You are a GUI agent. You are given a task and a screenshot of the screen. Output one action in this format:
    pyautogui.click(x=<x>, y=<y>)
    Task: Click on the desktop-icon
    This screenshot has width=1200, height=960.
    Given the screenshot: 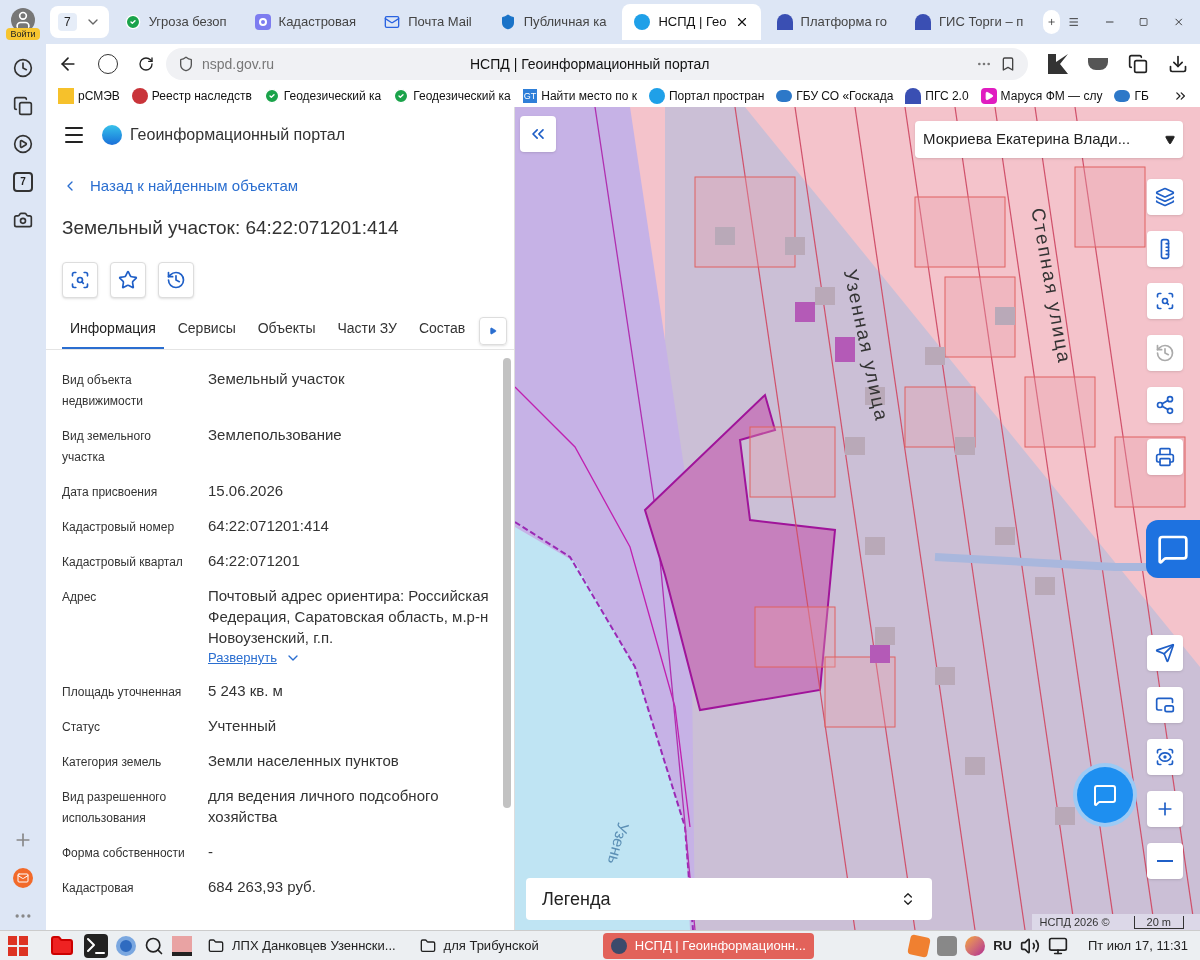 What is the action you would take?
    pyautogui.click(x=182, y=945)
    